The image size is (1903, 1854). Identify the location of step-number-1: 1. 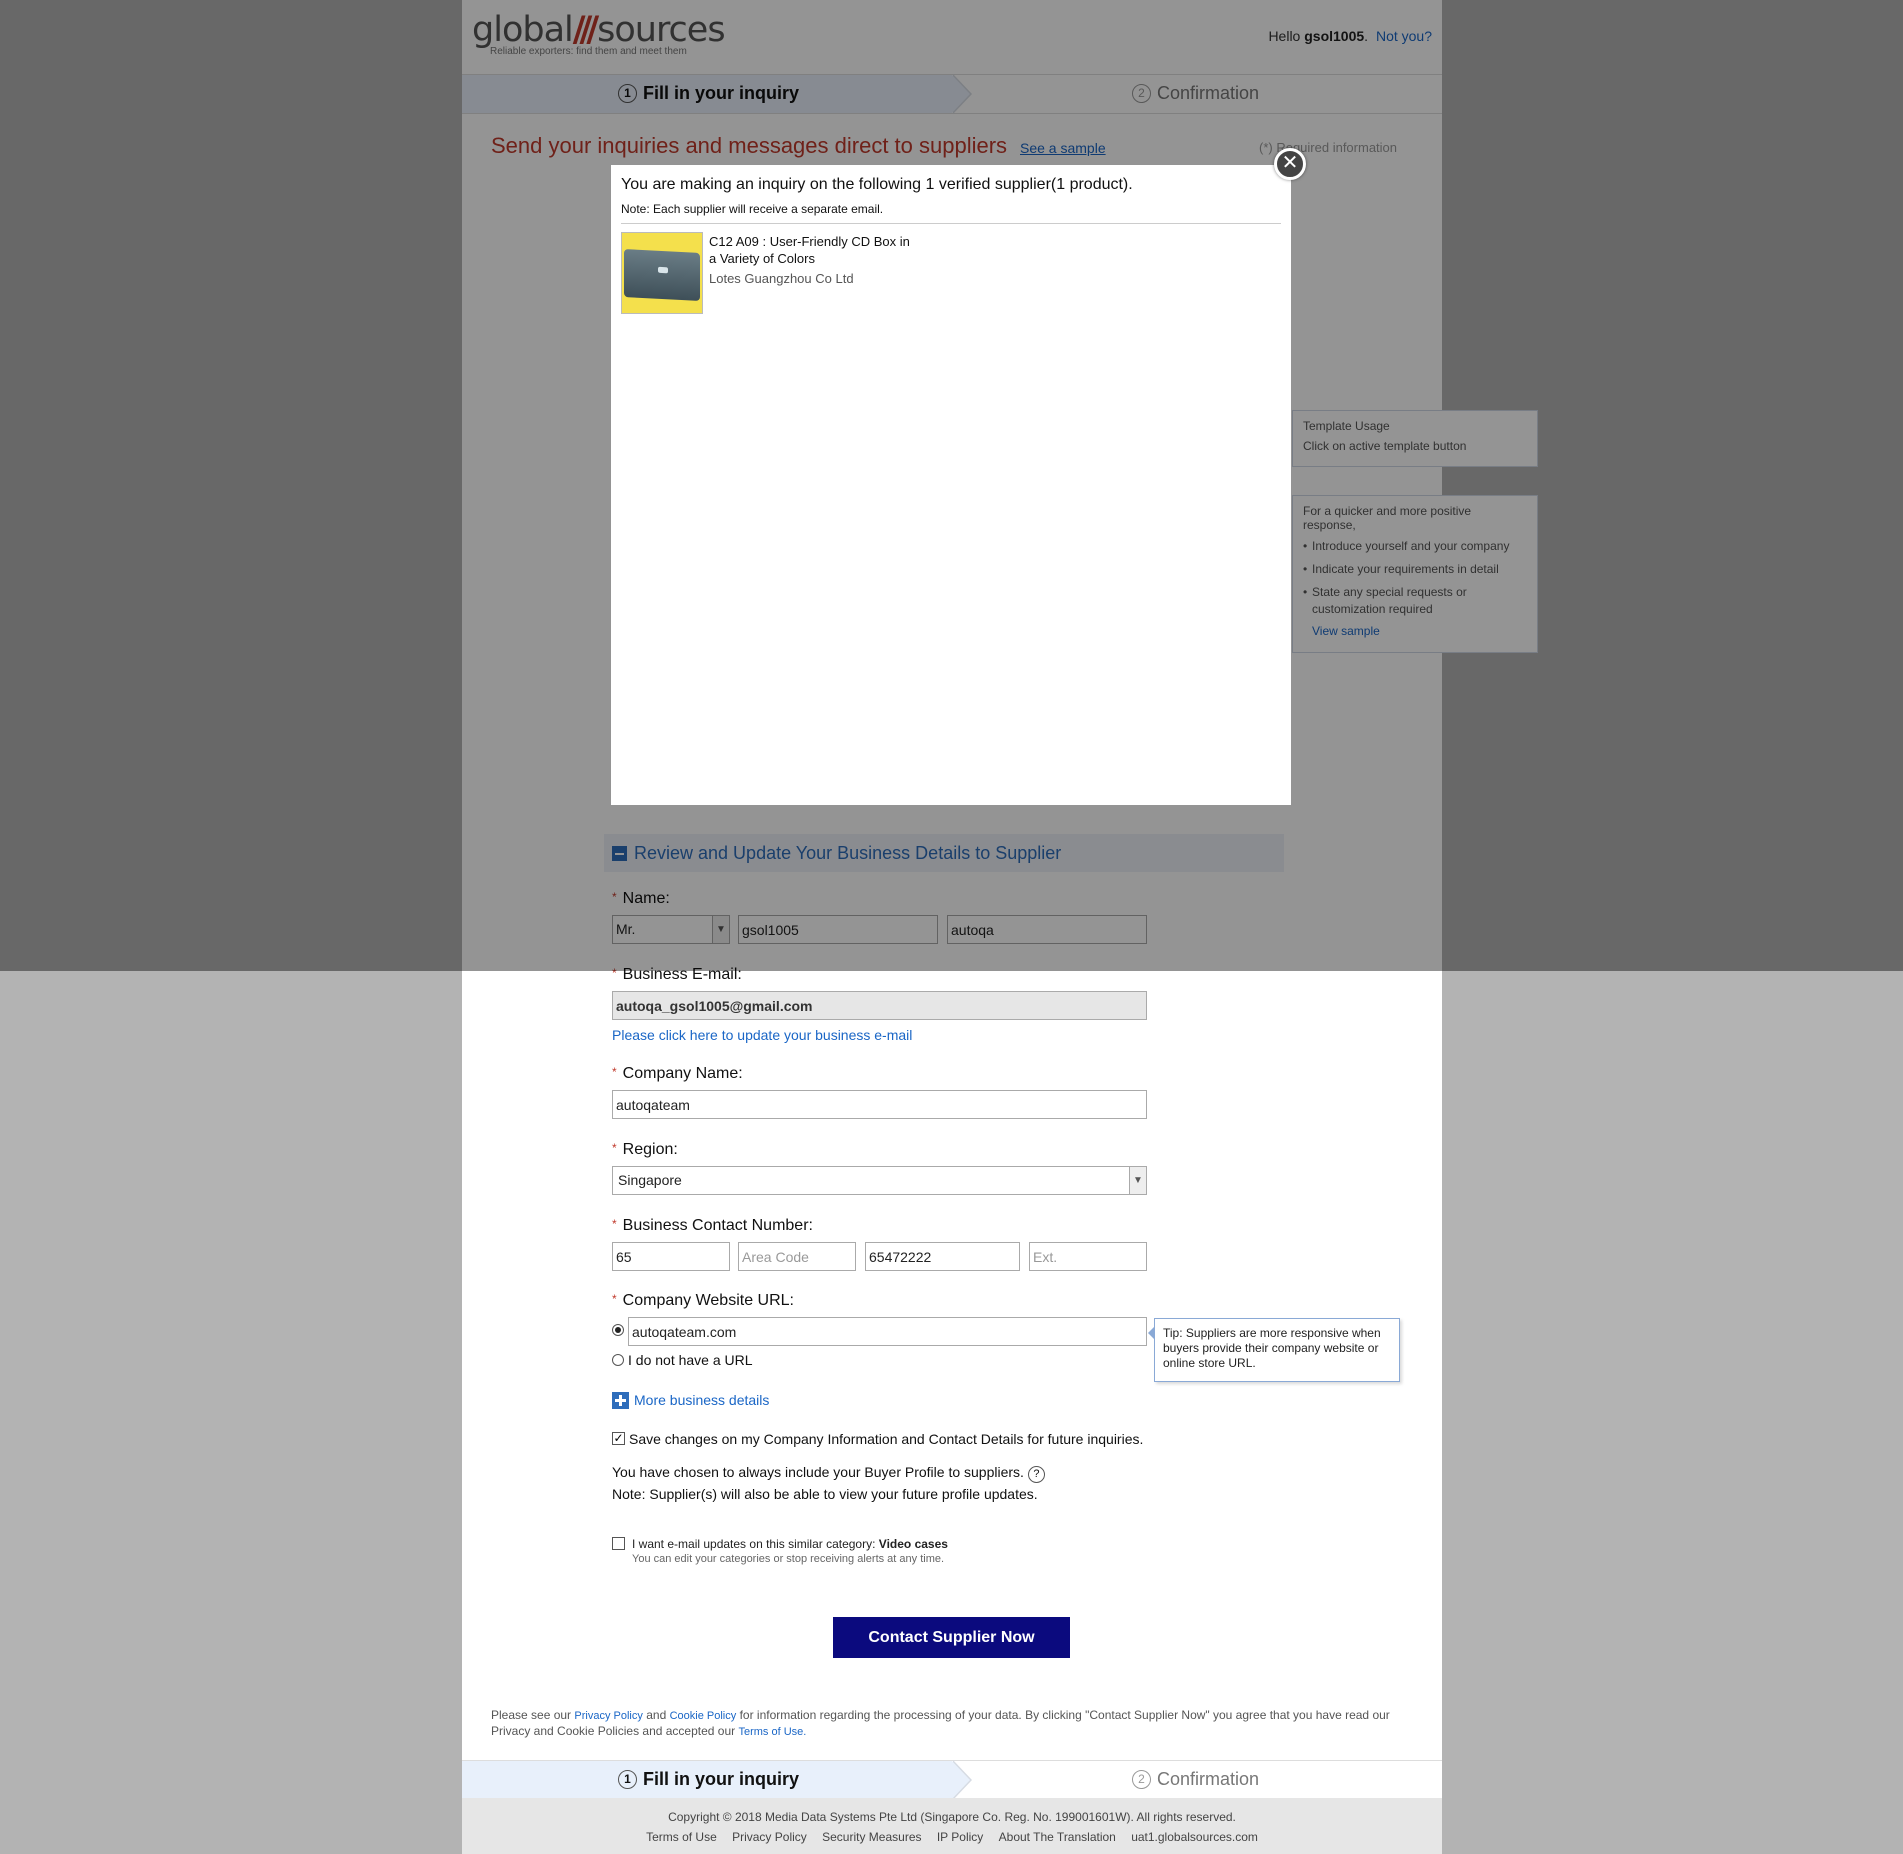
(627, 1779).